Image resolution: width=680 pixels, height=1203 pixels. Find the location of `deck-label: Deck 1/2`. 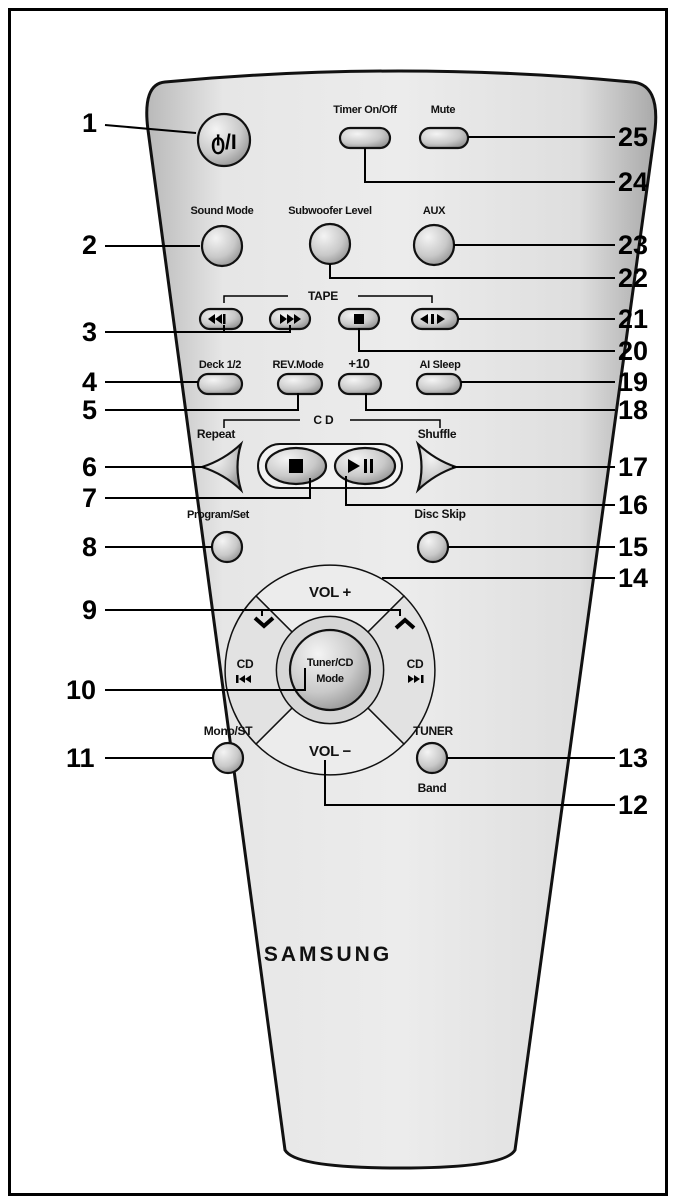

deck-label: Deck 1/2 is located at coordinates (220, 365).